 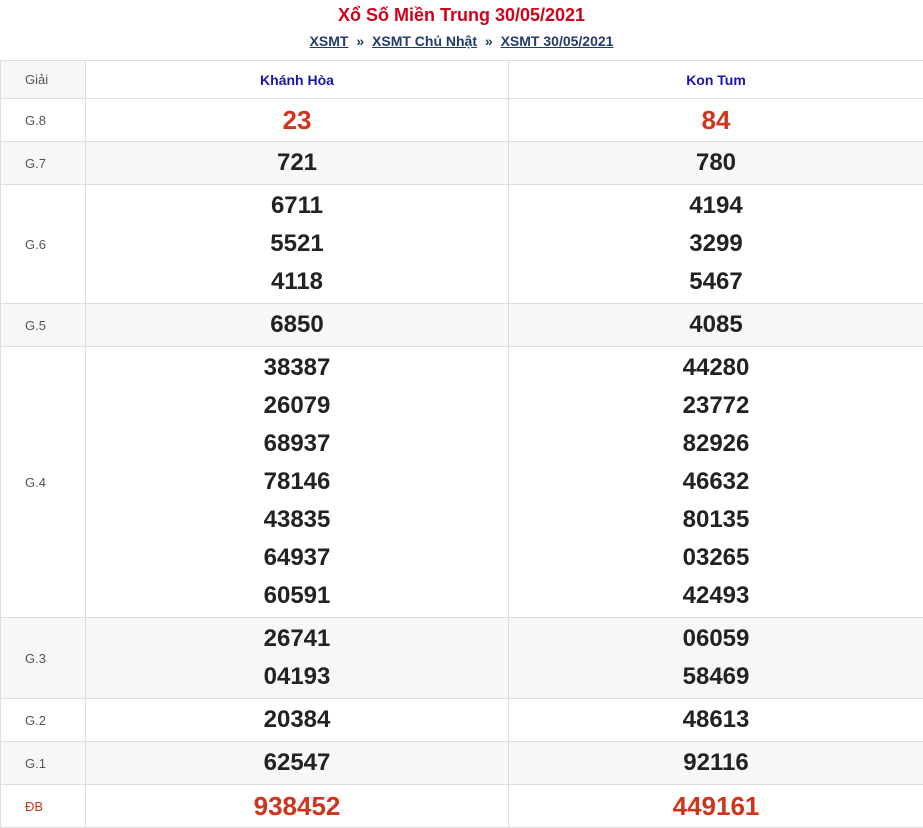 I want to click on header-province-khanh-hoa: Khánh Hòa, so click(x=297, y=80).